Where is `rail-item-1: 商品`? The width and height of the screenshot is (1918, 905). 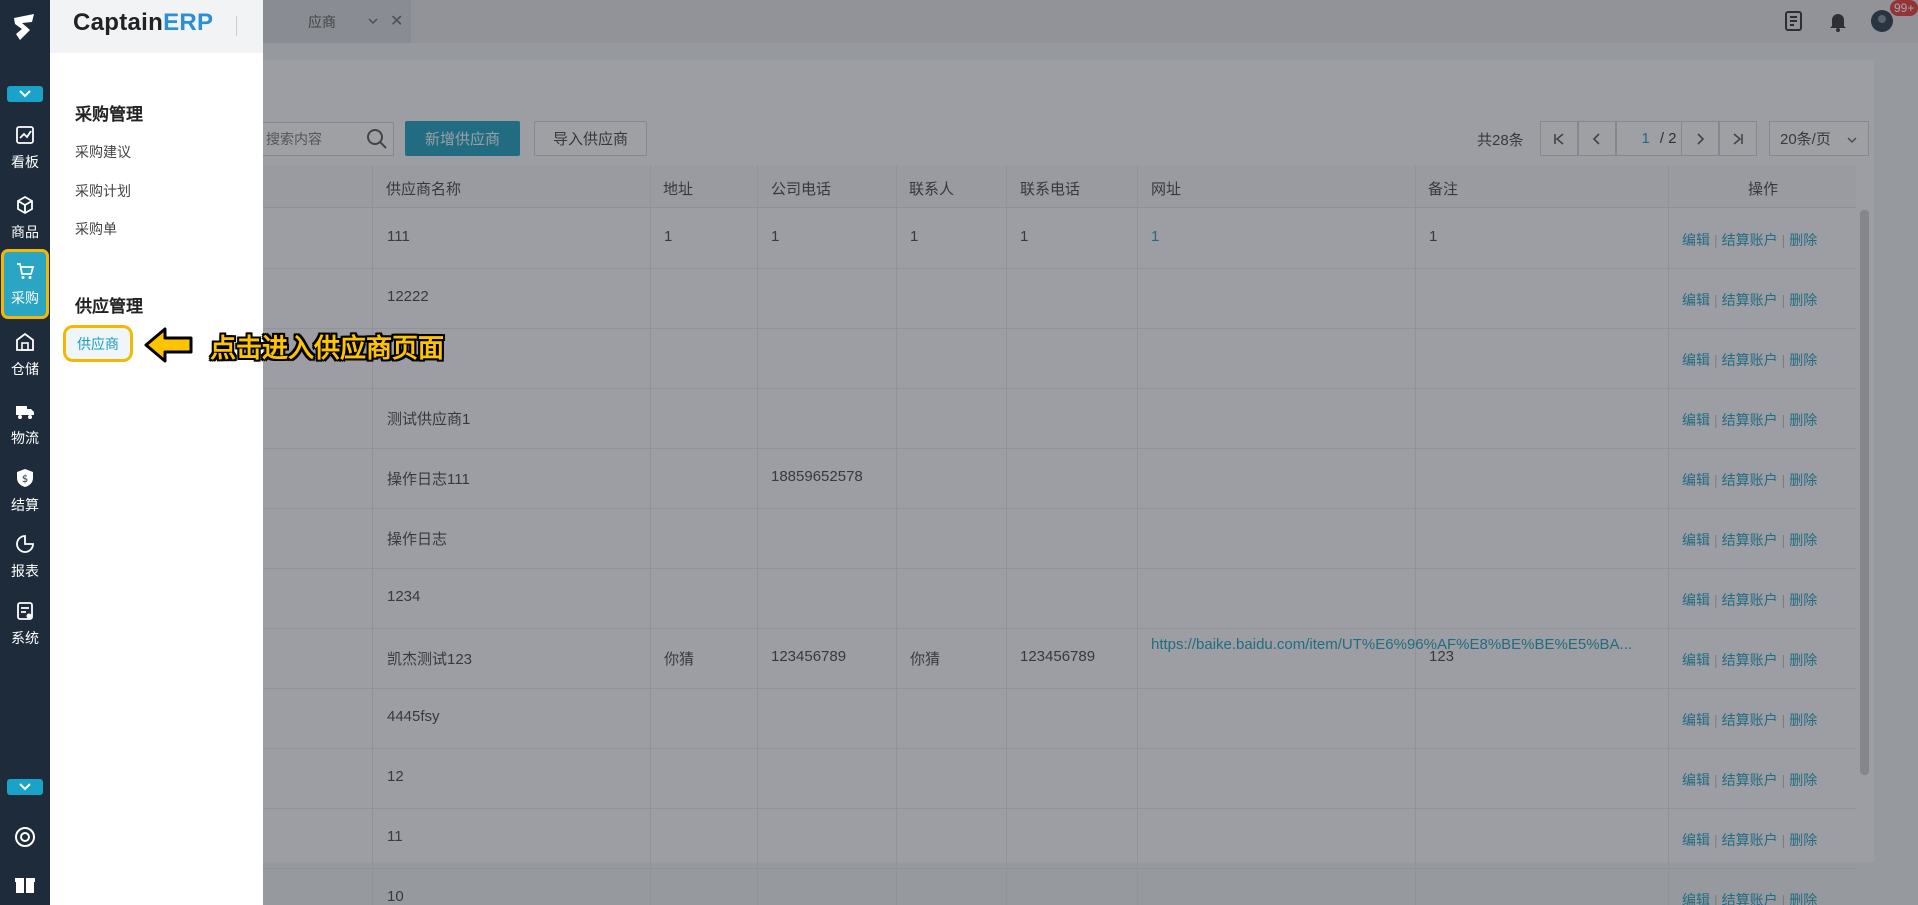
rail-item-1: 商品 is located at coordinates (25, 218).